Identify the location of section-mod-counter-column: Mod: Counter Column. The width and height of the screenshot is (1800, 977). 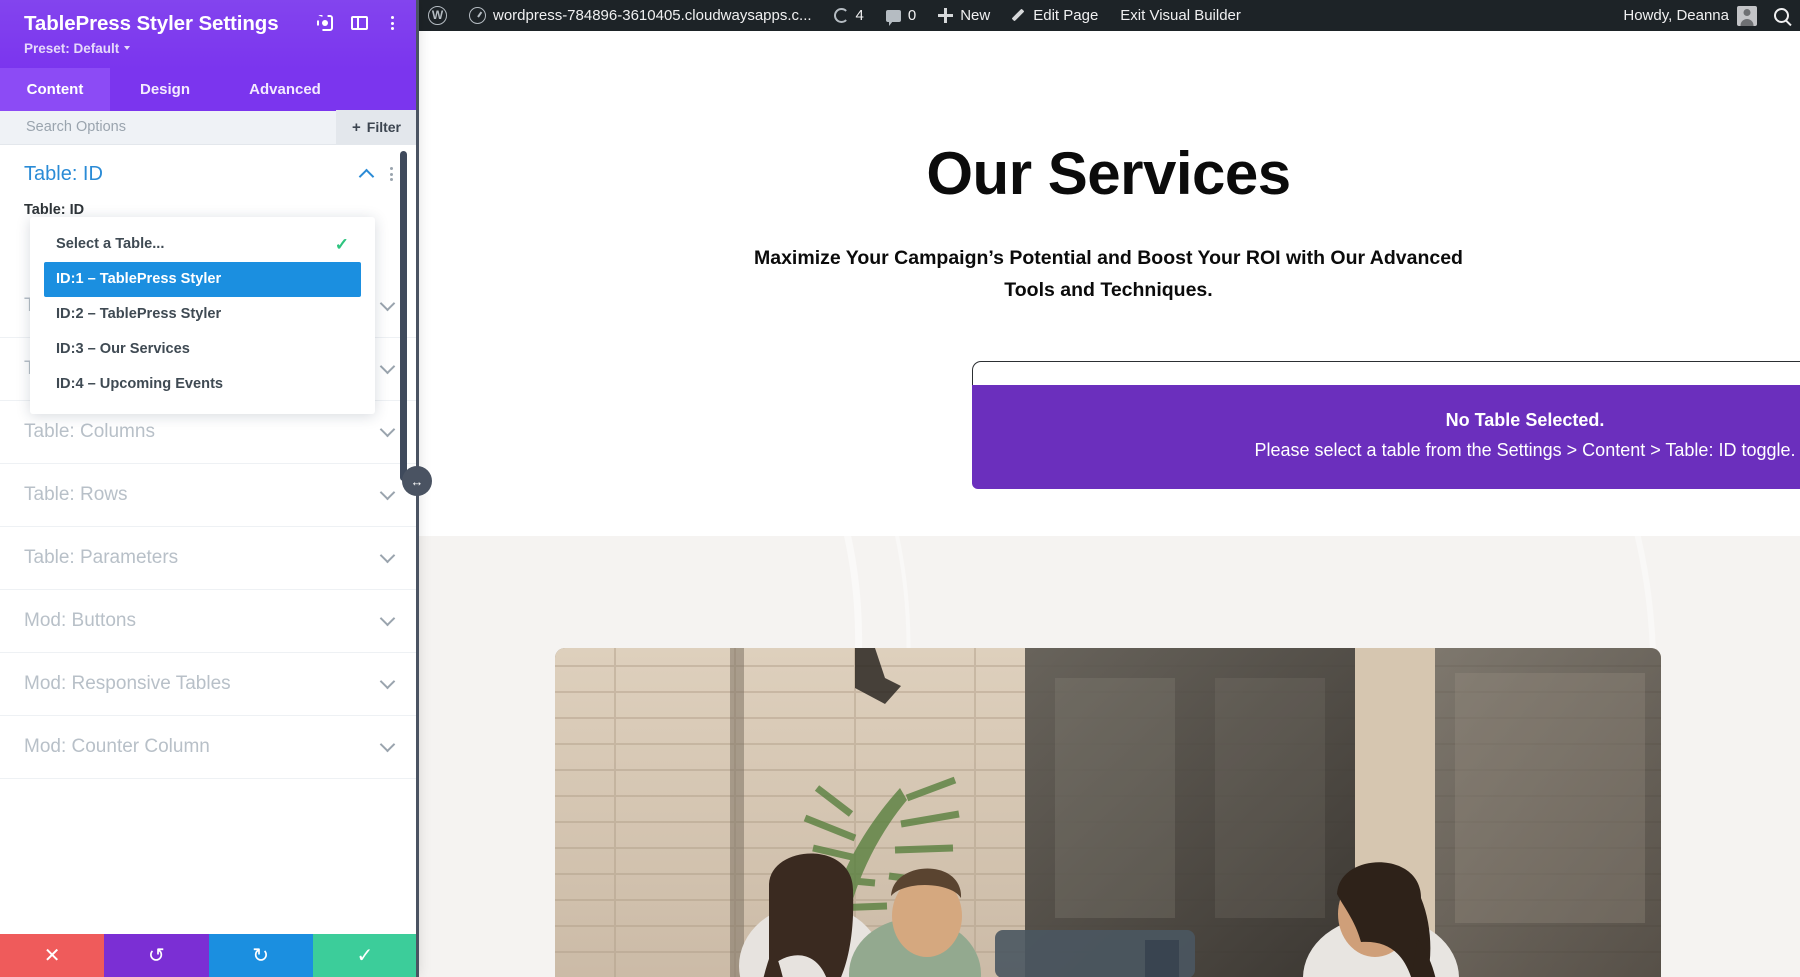
(208, 747).